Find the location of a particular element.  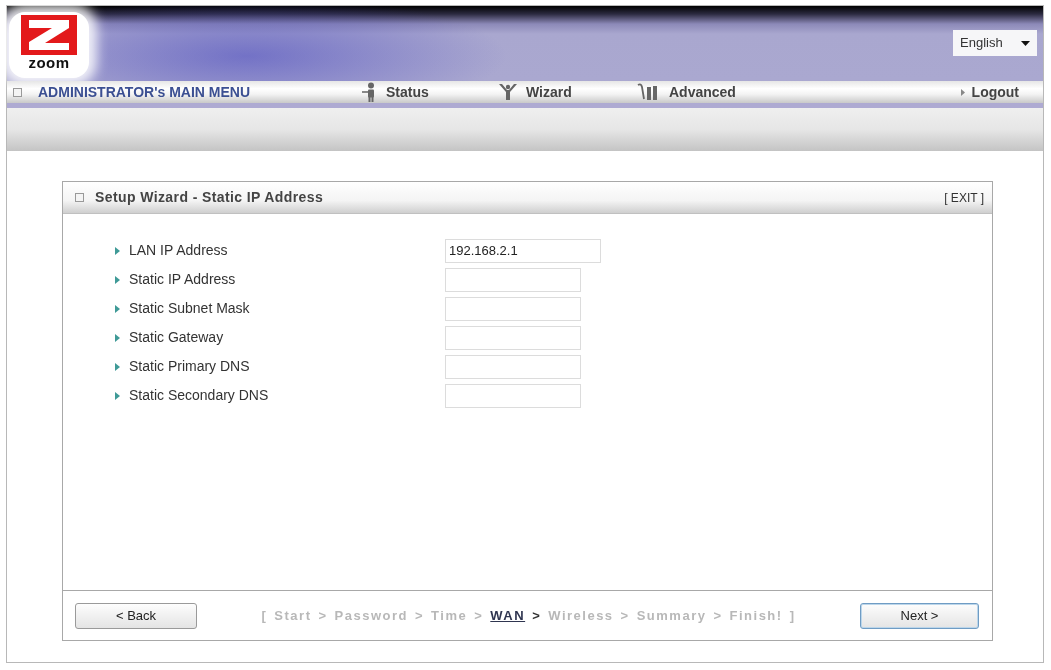

next-button: Next > is located at coordinates (919, 615).